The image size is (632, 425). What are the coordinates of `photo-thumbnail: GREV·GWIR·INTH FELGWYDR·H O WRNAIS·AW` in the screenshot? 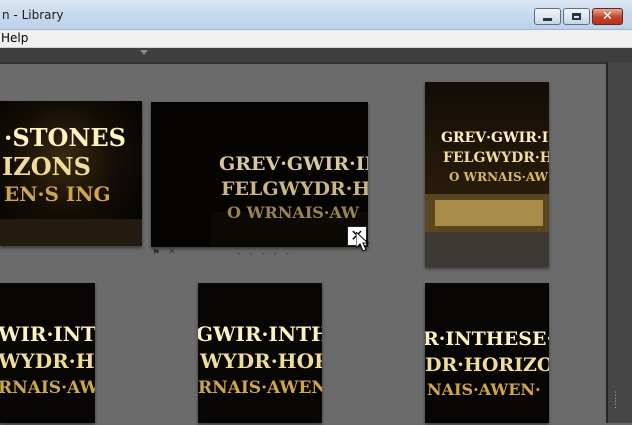 It's located at (487, 174).